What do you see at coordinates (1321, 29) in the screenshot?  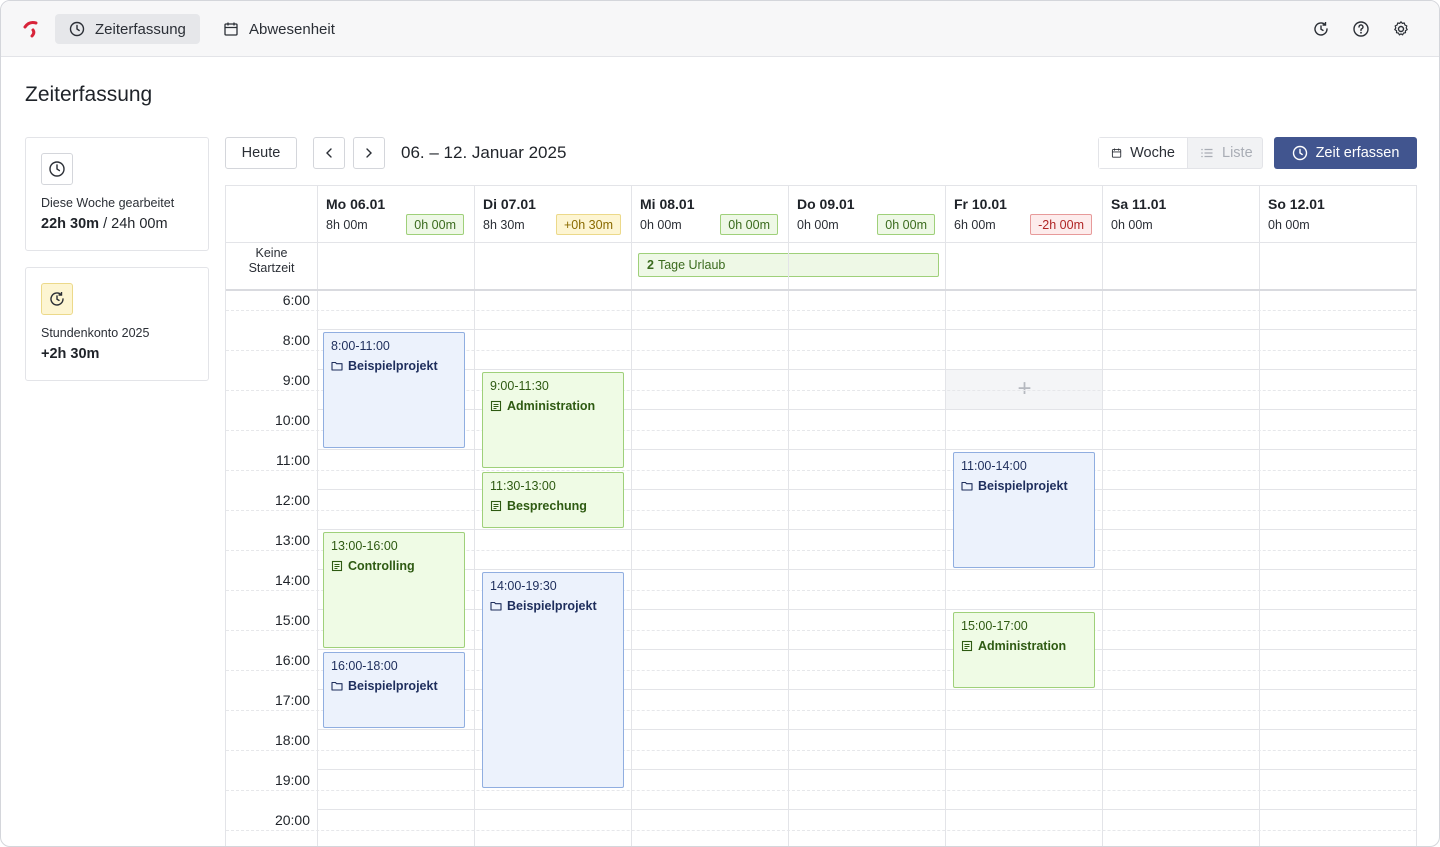 I see `history-icon` at bounding box center [1321, 29].